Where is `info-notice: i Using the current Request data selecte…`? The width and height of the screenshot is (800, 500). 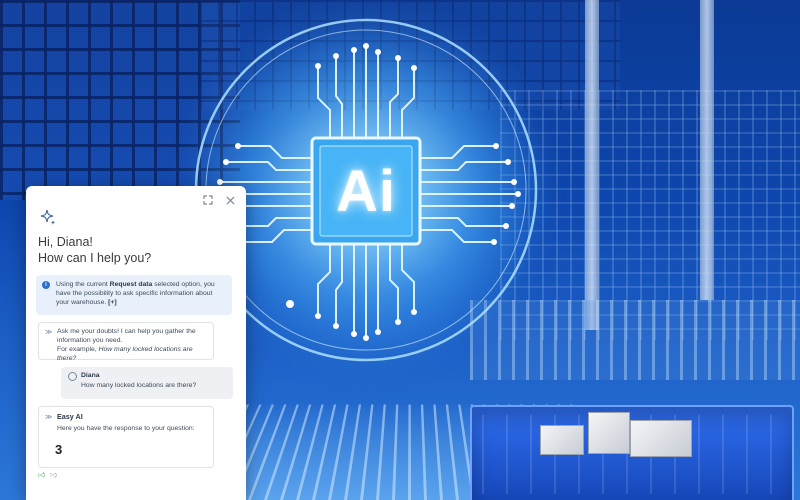 info-notice: i Using the current Request data selecte… is located at coordinates (134, 295).